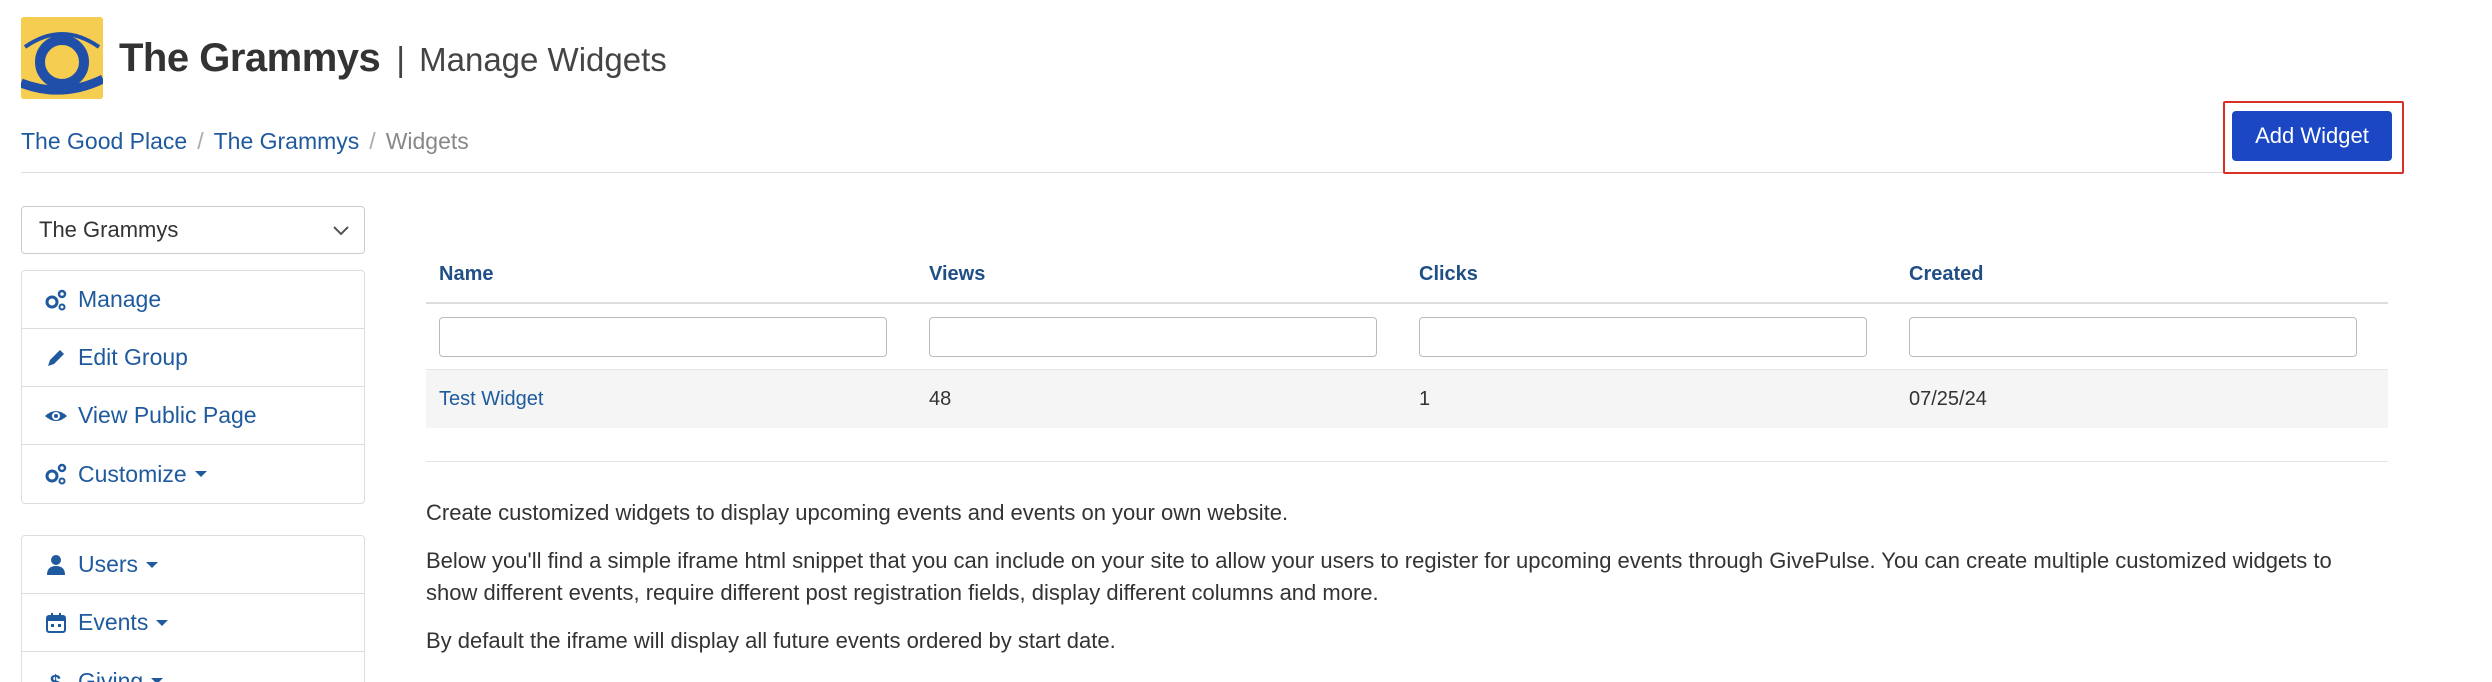  I want to click on sidebar-item-giving: $ Giving, so click(193, 667).